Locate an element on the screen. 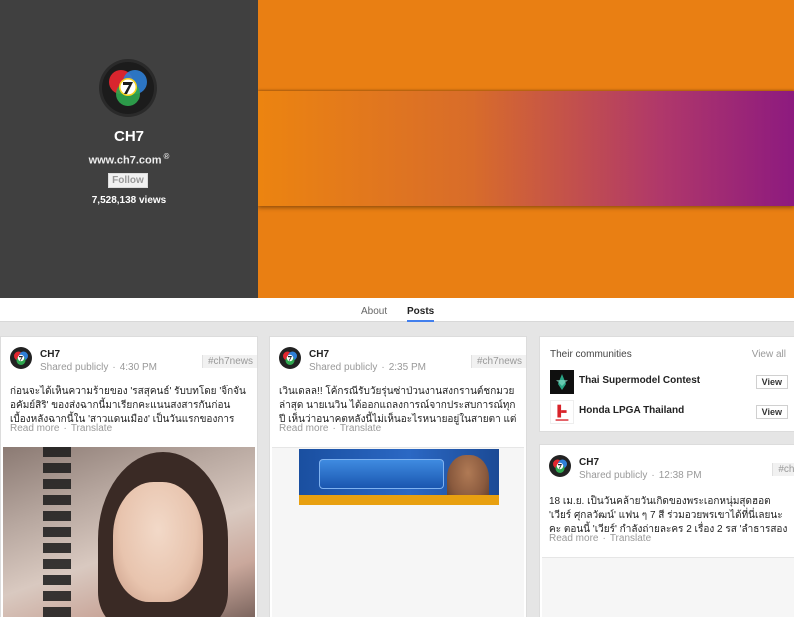 The image size is (794, 617). tab-about: About is located at coordinates (374, 311).